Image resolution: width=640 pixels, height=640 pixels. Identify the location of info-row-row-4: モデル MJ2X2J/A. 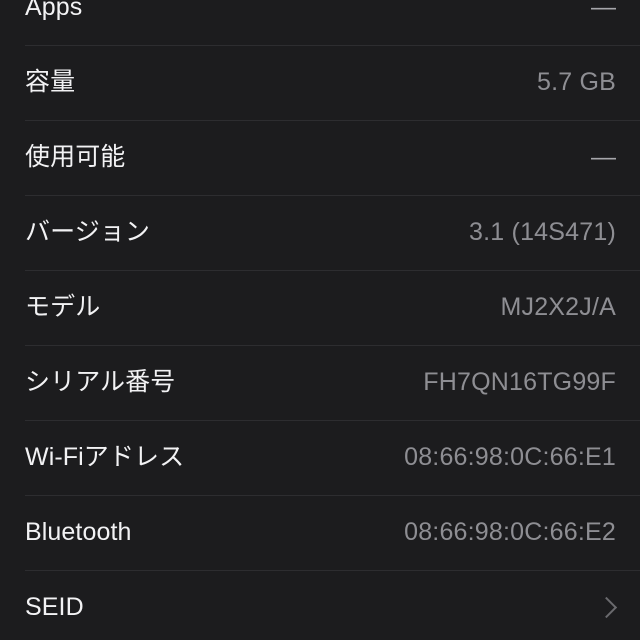
(320, 307).